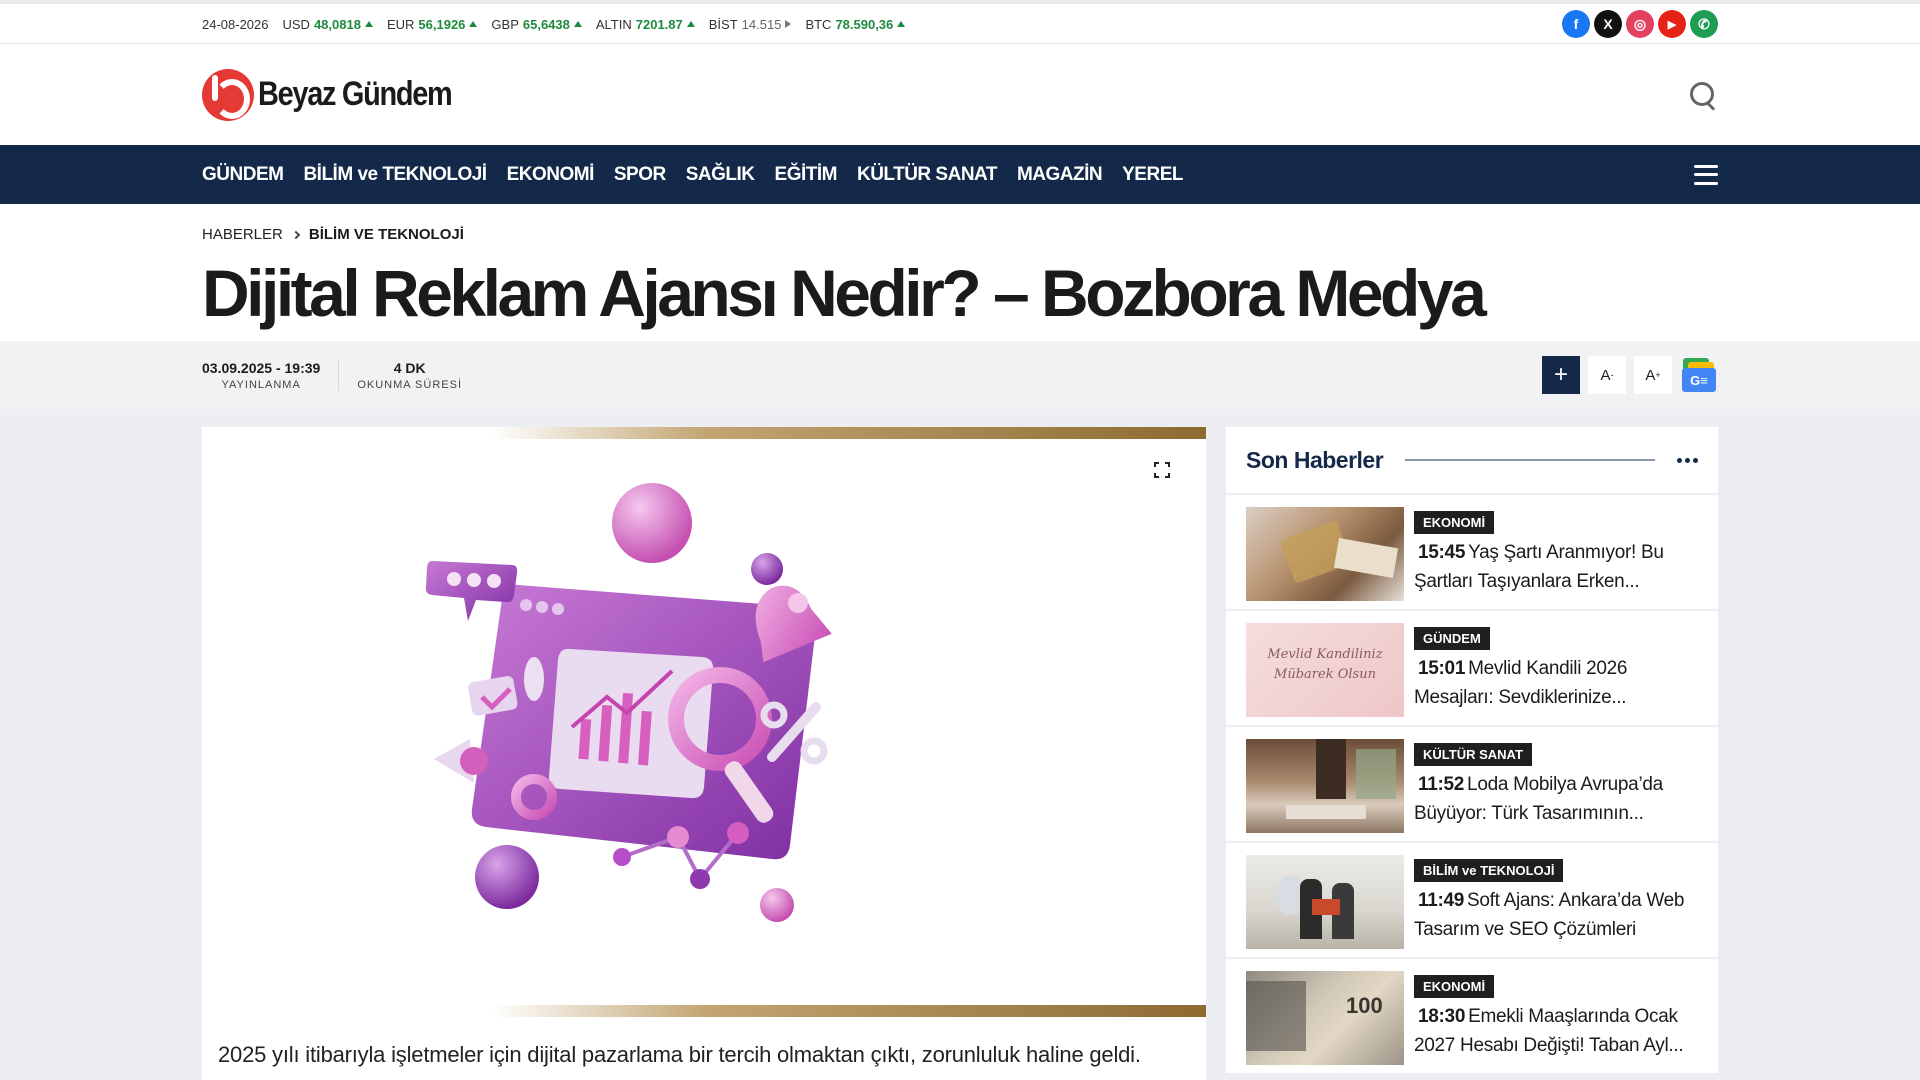 Image resolution: width=1920 pixels, height=1080 pixels. What do you see at coordinates (1315, 459) in the screenshot?
I see `sidebar-title: Son Haberler` at bounding box center [1315, 459].